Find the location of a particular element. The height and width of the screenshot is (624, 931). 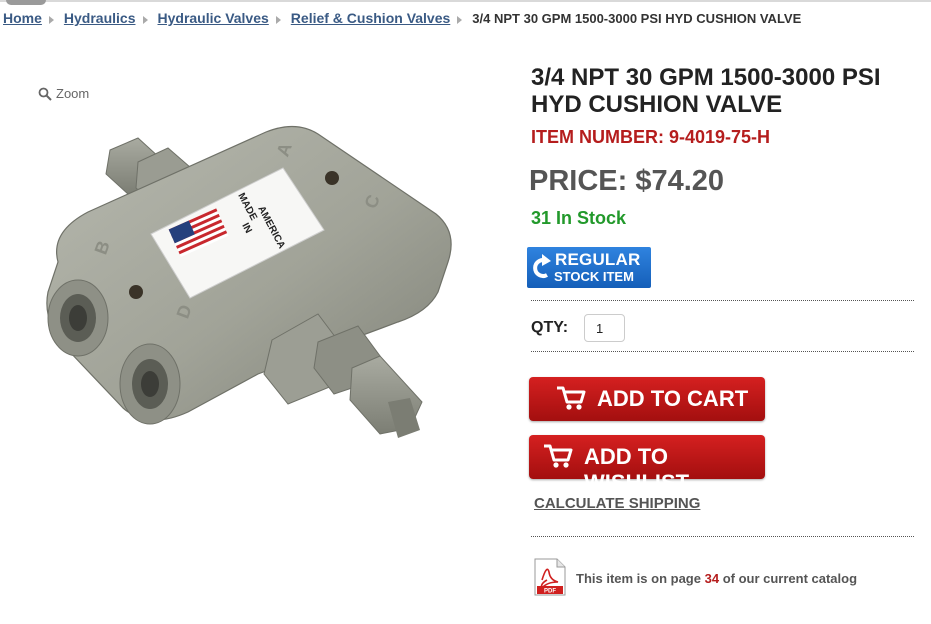

calculate-shipping-link: CALCULATE SHIPPING is located at coordinates (617, 503).